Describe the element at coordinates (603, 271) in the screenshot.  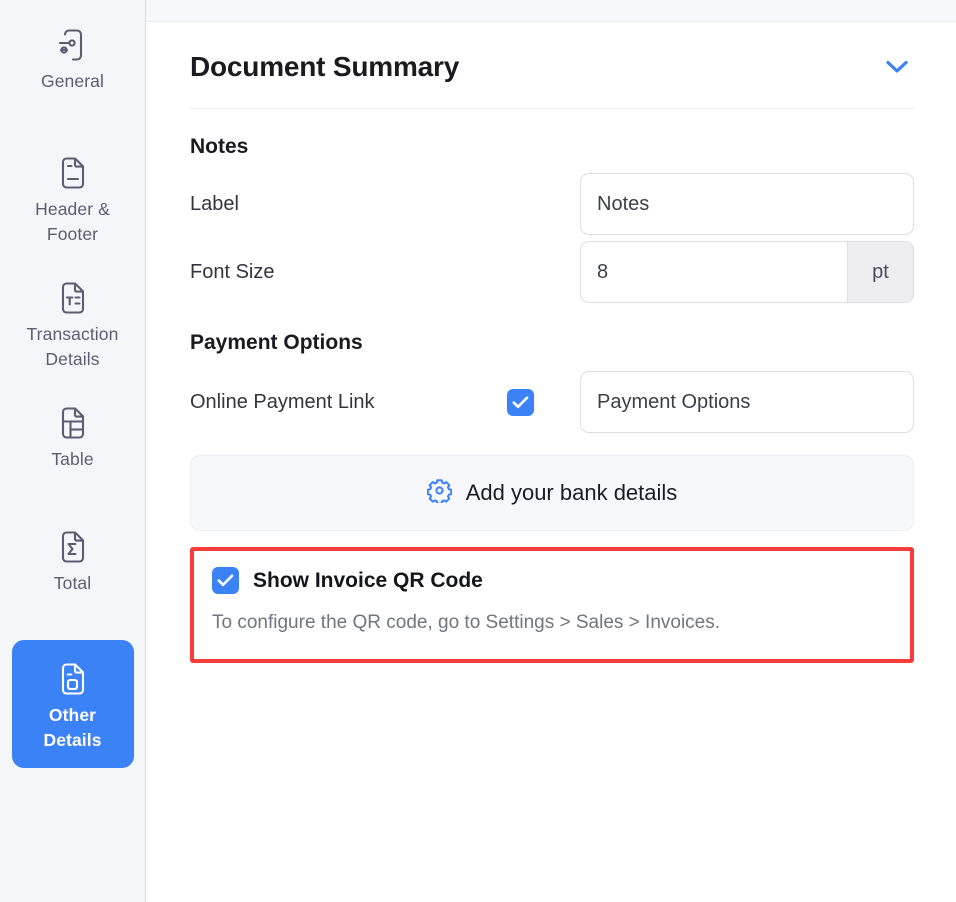
I see `notes-font-size-value: 8` at that location.